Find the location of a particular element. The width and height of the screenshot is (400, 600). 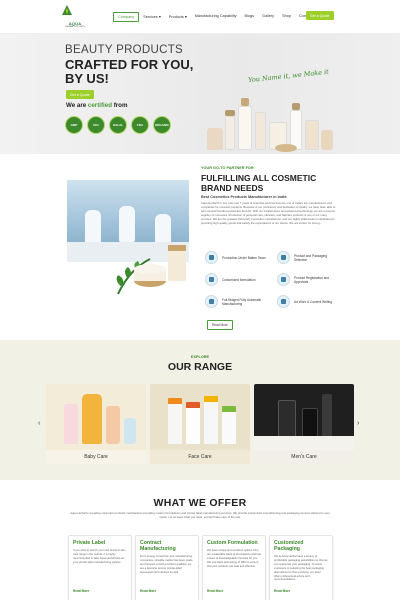

range-card-label: Men's Care is located at coordinates (304, 457).